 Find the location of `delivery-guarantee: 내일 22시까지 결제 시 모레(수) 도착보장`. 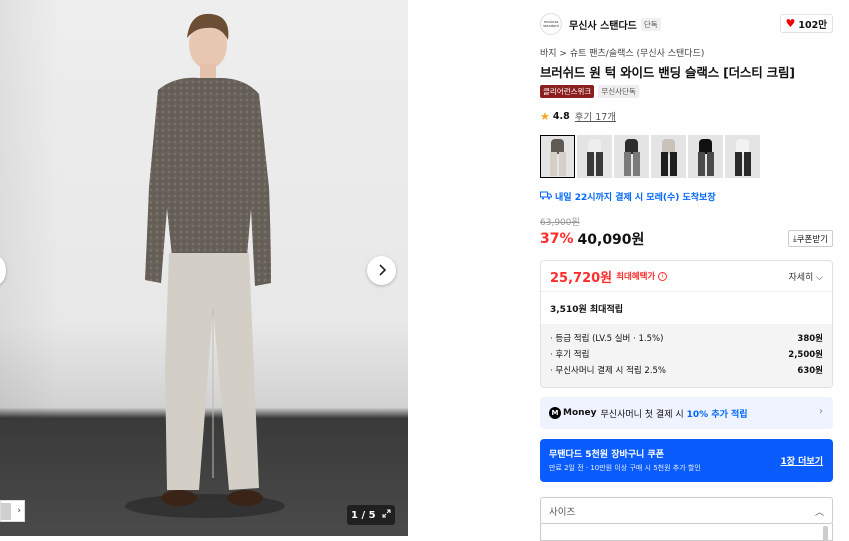

delivery-guarantee: 내일 22시까지 결제 시 모레(수) 도착보장 is located at coordinates (628, 196).